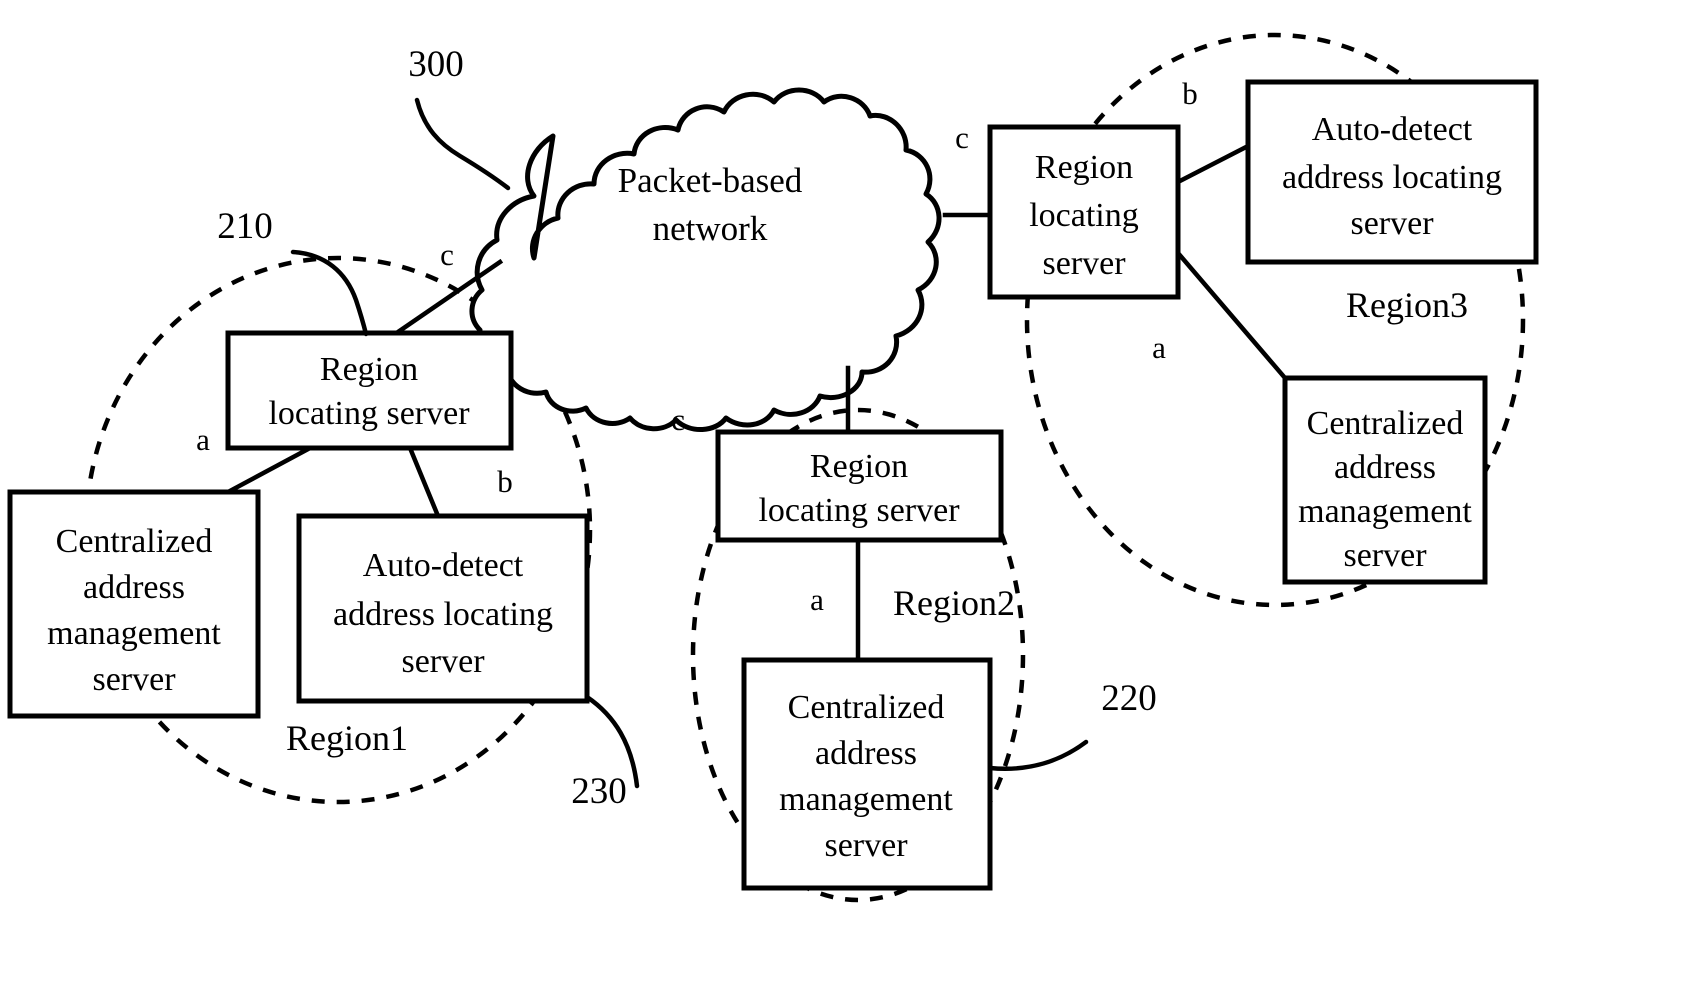 This screenshot has height=981, width=1688. Describe the element at coordinates (462, 144) in the screenshot. I see `ref-300-leader` at that location.